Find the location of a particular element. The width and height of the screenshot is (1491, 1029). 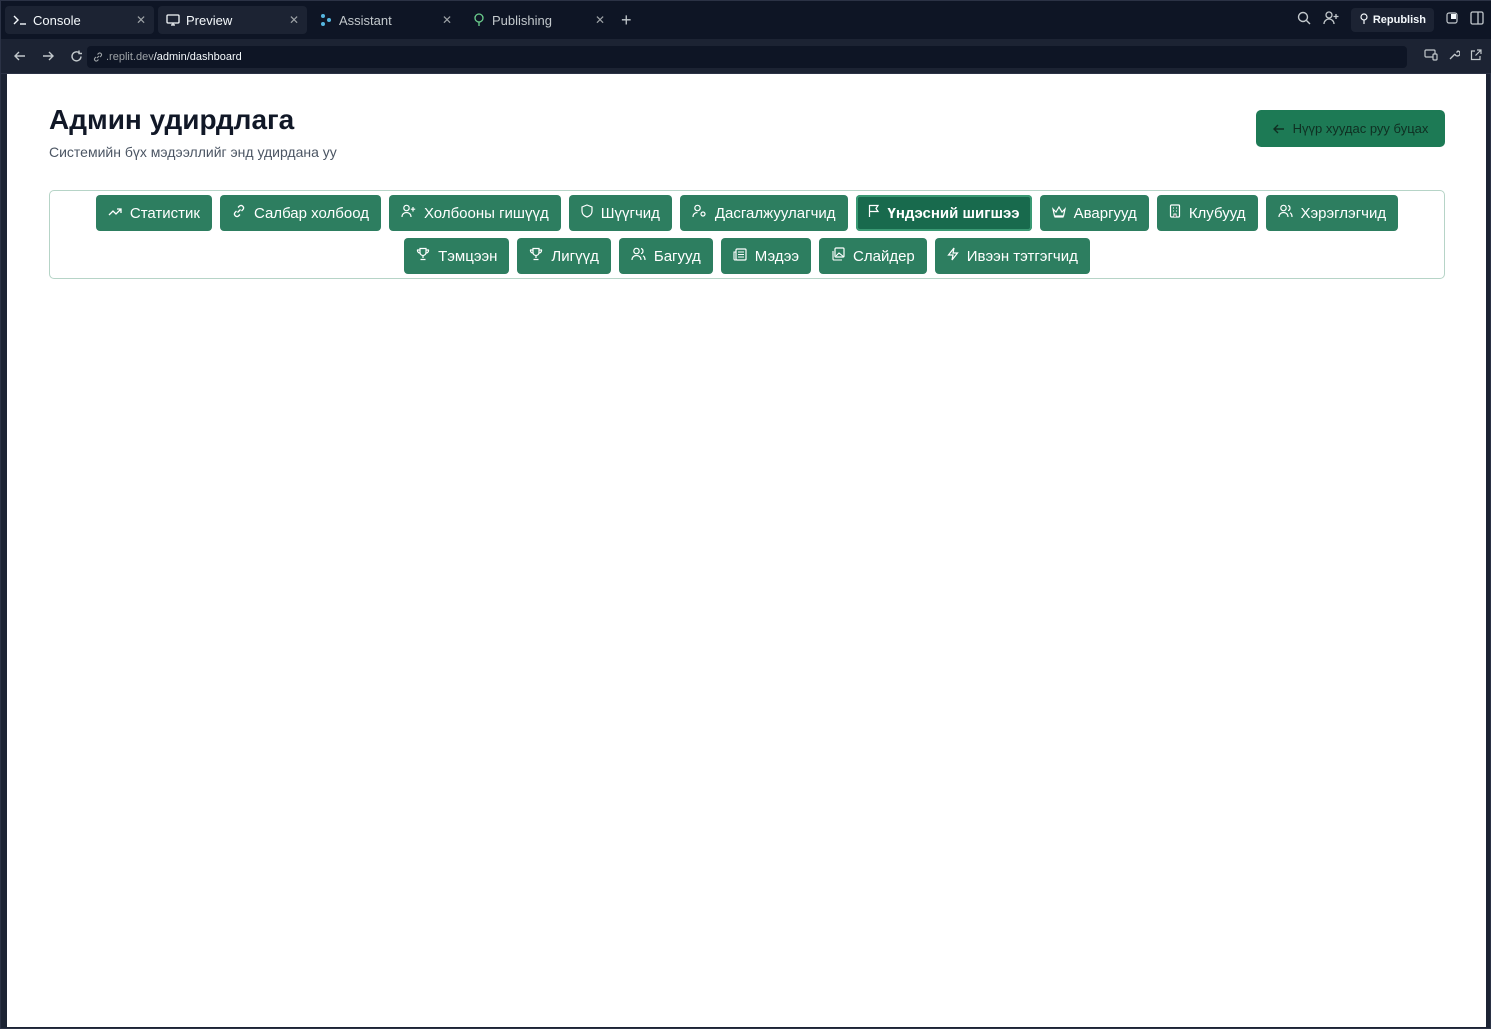

user-plus-icon is located at coordinates (408, 213).